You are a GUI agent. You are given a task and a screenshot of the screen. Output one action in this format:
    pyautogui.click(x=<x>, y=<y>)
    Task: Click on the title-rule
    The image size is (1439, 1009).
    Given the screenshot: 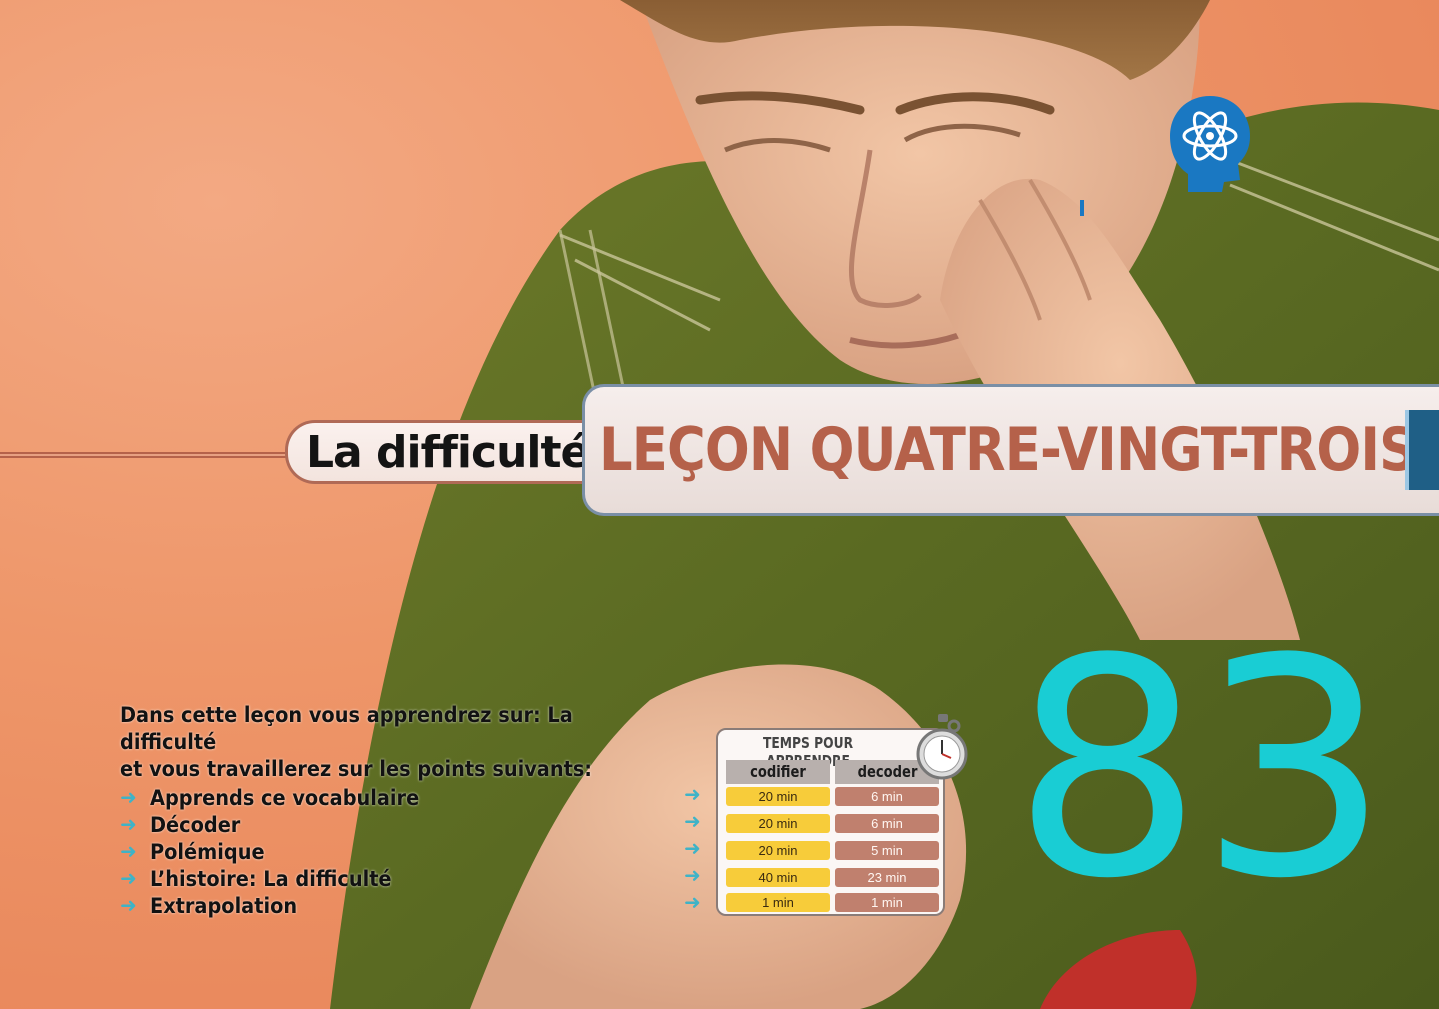 What is the action you would take?
    pyautogui.click(x=150, y=455)
    